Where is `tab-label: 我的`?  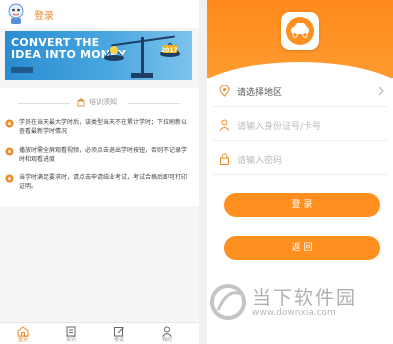 tab-label: 我的 is located at coordinates (166, 340).